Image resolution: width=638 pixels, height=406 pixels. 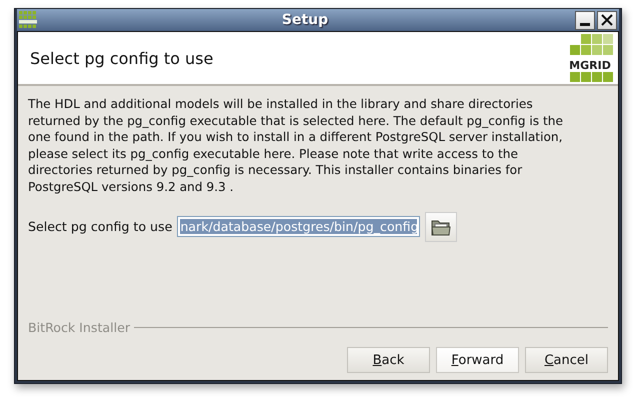 What do you see at coordinates (79, 327) in the screenshot?
I see `installer-brand: BitRock Installer` at bounding box center [79, 327].